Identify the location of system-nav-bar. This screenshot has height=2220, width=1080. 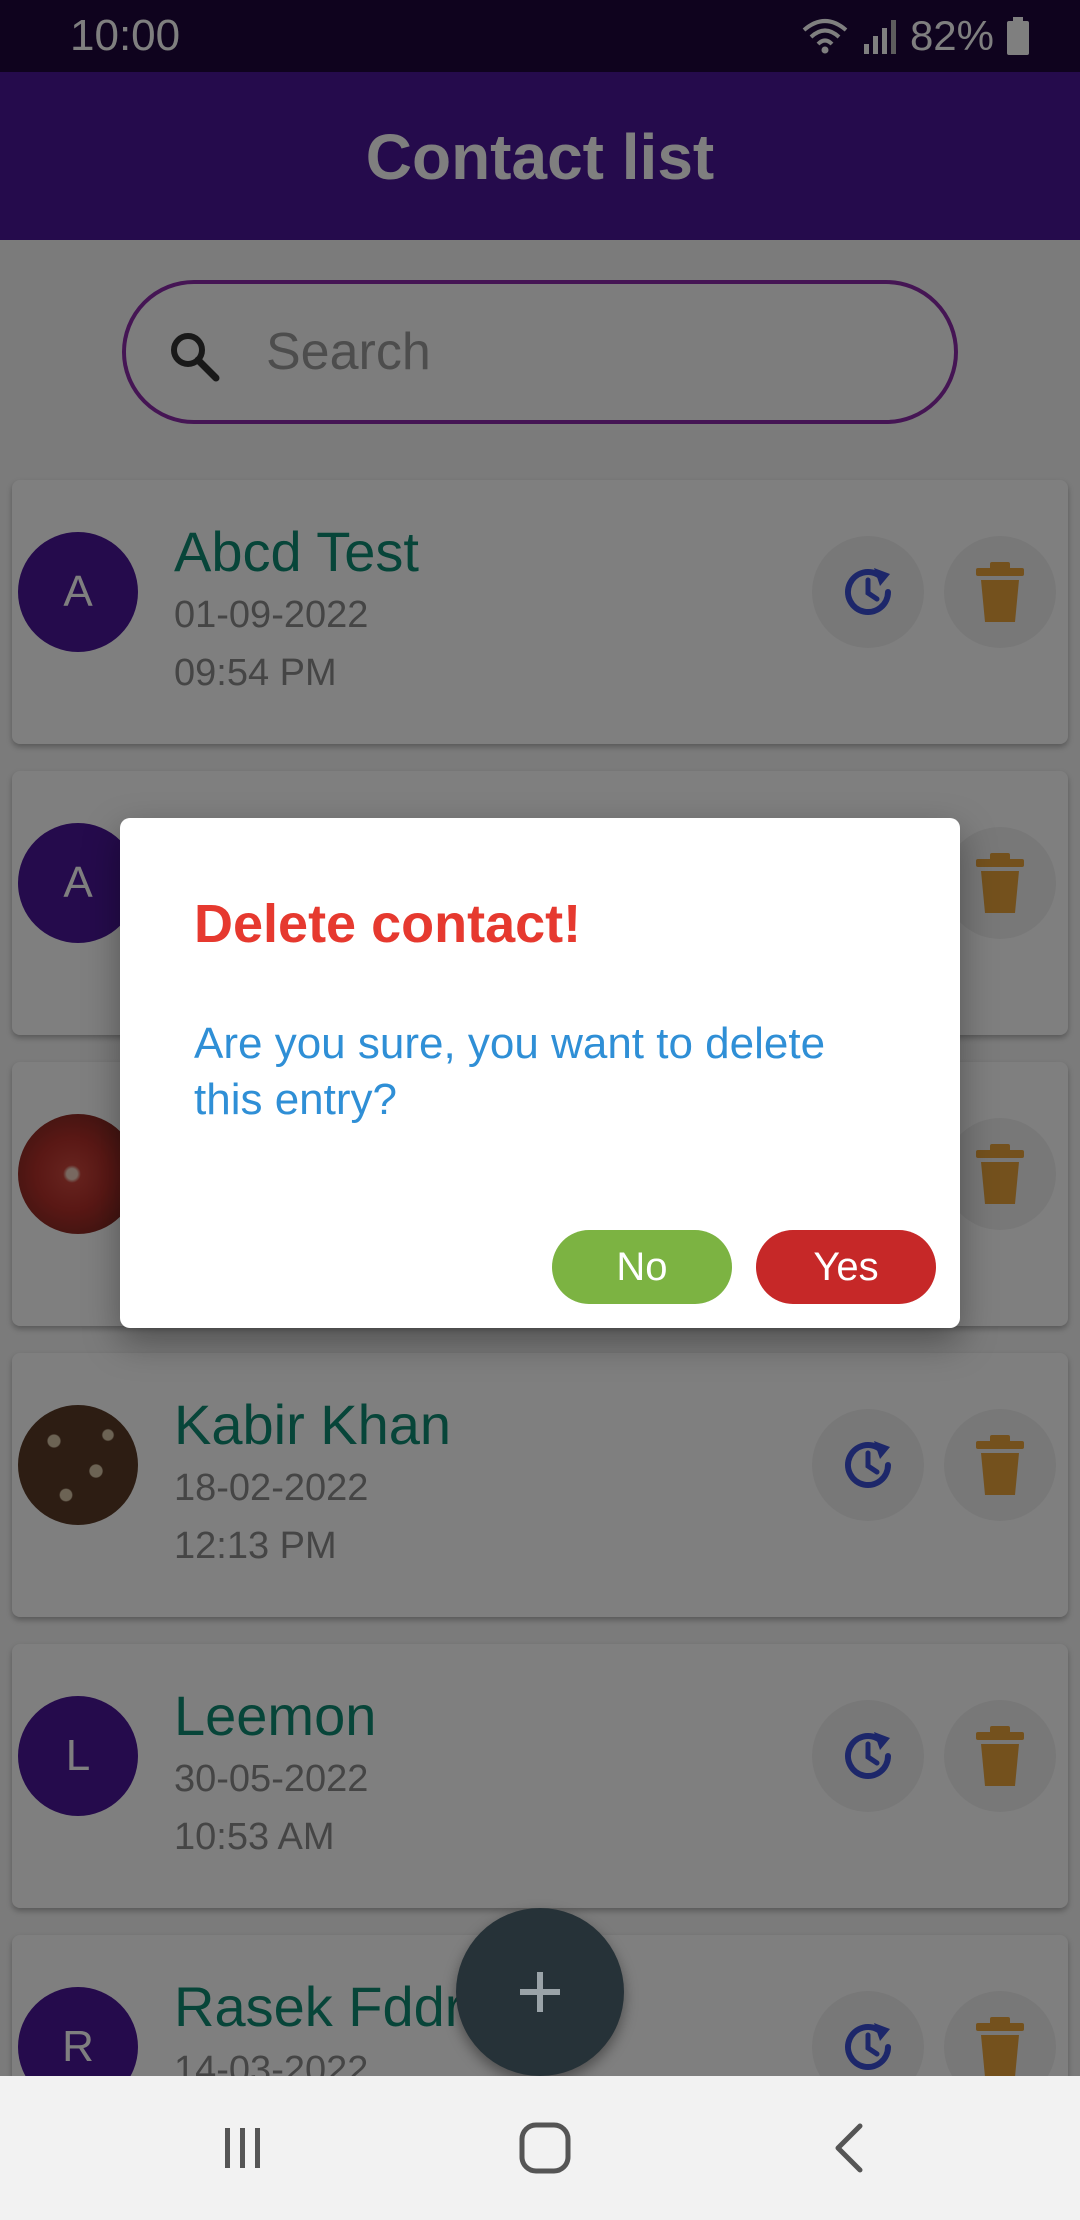
(540, 2148).